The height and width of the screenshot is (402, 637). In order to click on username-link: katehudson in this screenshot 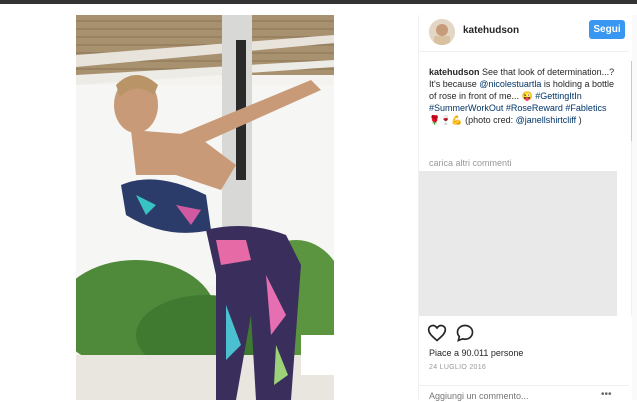, I will do `click(491, 30)`.